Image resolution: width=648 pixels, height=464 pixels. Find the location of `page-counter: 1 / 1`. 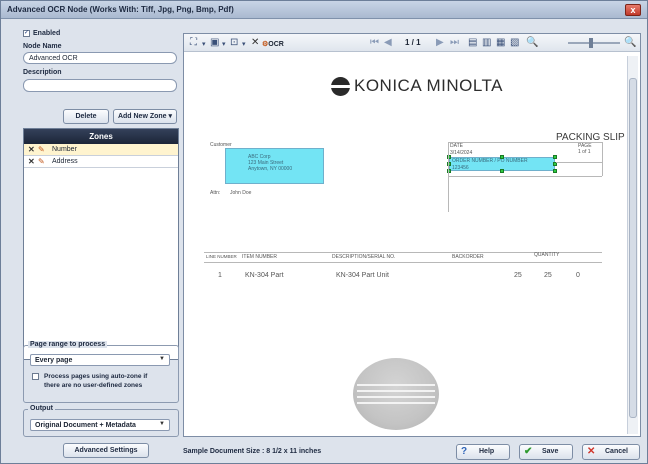

page-counter: 1 / 1 is located at coordinates (413, 42).